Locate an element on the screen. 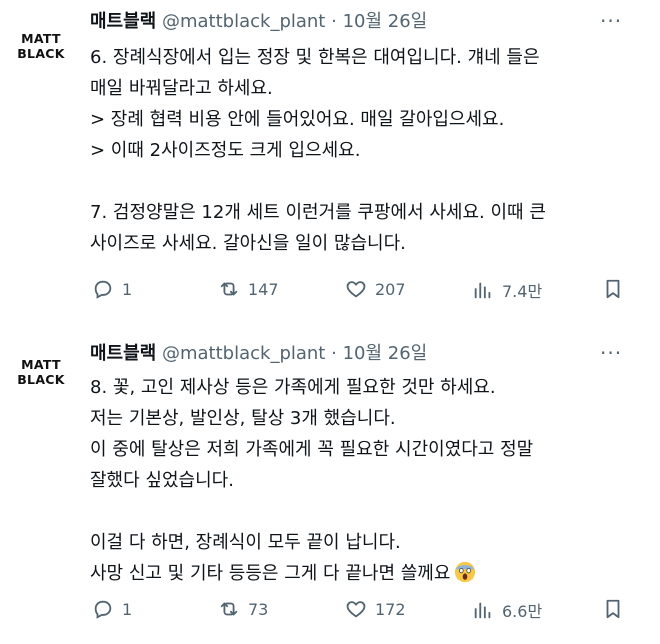 The height and width of the screenshot is (644, 660). like-button: 207 is located at coordinates (375, 289).